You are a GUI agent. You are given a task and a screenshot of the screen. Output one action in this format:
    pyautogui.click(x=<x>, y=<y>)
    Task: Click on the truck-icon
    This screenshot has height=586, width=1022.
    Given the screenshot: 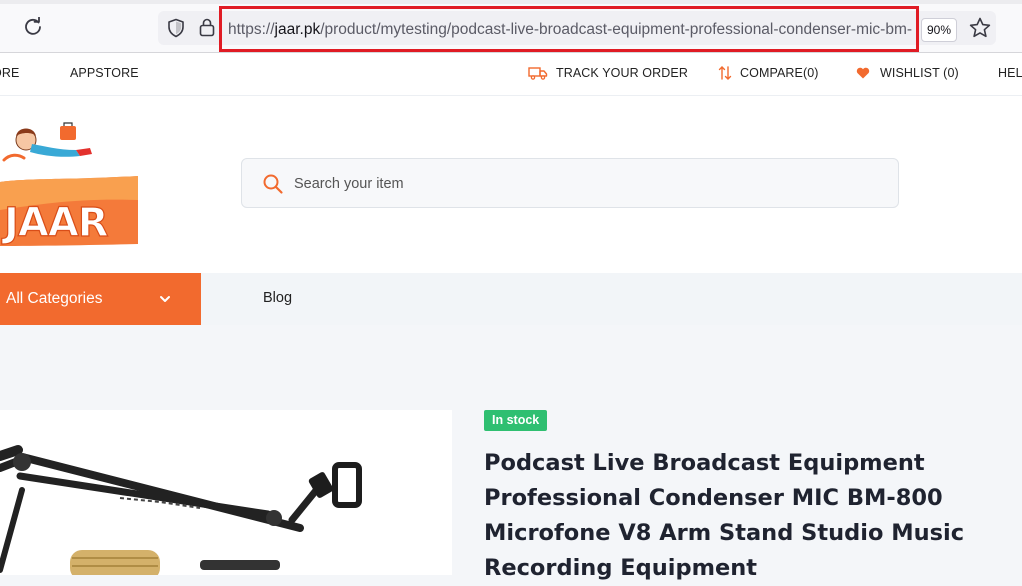 What is the action you would take?
    pyautogui.click(x=538, y=73)
    